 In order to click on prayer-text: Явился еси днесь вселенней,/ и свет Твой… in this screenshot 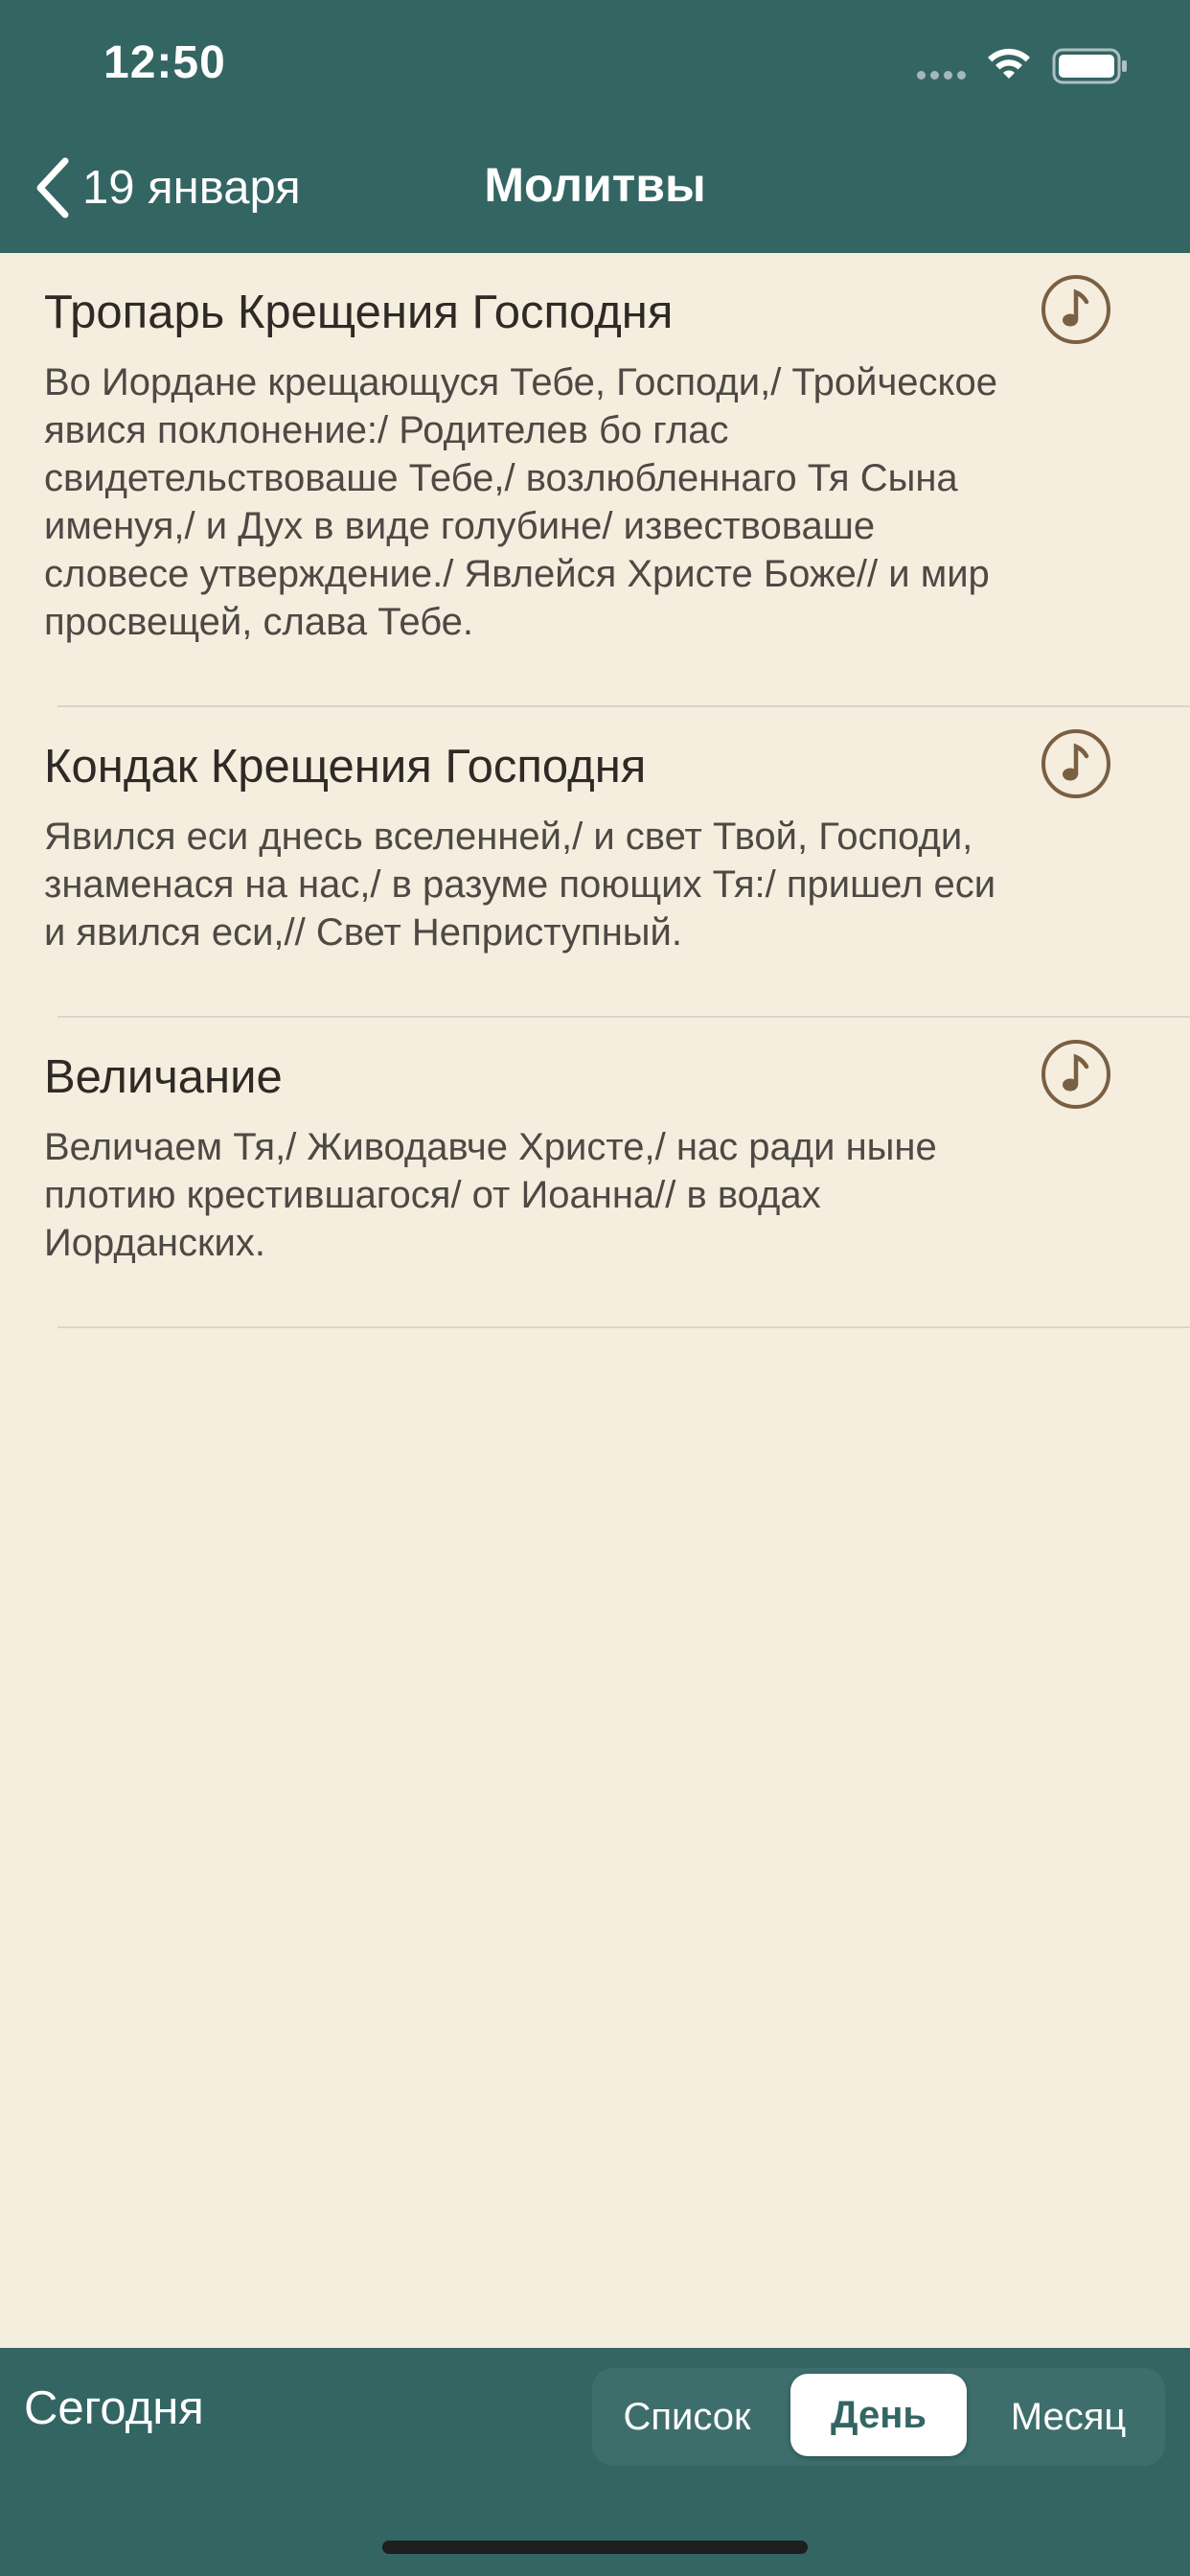, I will do `click(576, 884)`.